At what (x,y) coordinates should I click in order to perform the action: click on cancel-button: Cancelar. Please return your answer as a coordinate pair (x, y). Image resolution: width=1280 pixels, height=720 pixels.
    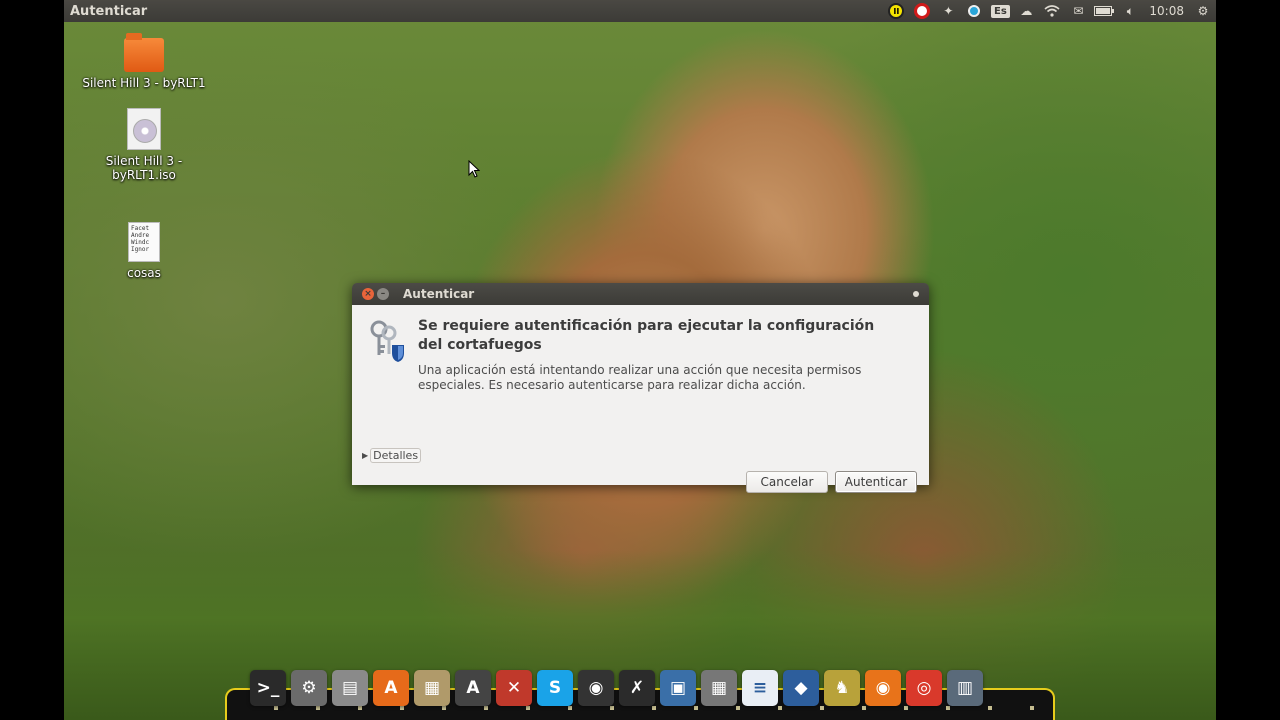
    Looking at the image, I should click on (787, 482).